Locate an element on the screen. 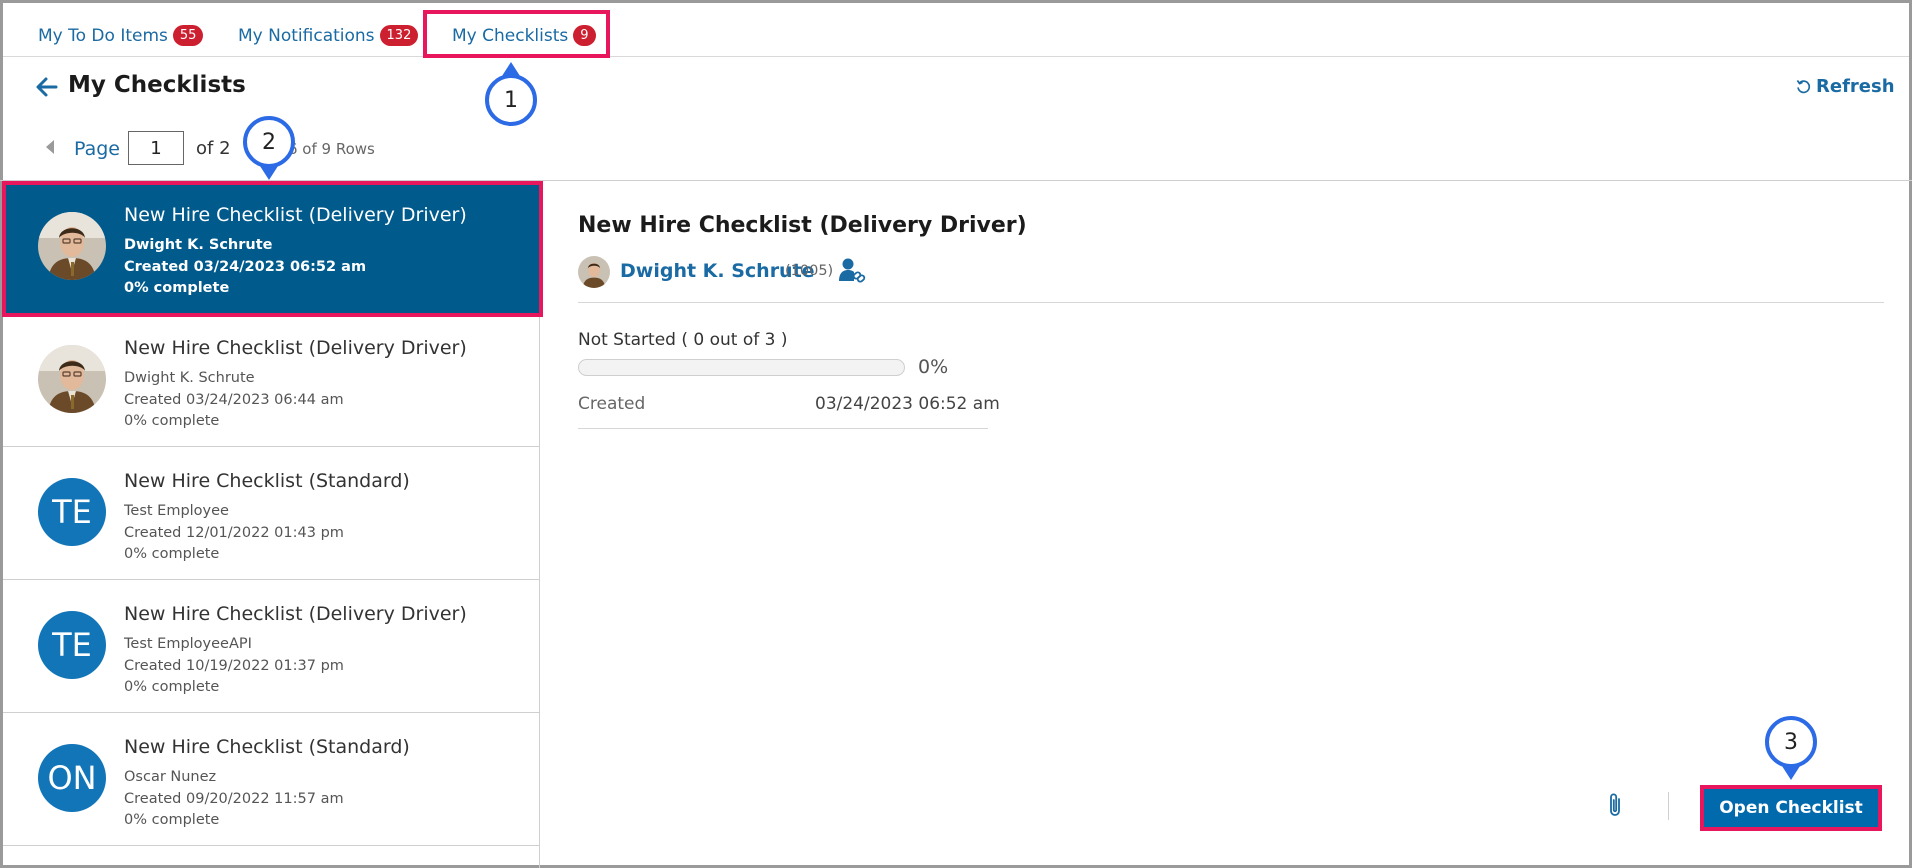 This screenshot has height=868, width=1912. tab-label: My Notifications is located at coordinates (306, 35).